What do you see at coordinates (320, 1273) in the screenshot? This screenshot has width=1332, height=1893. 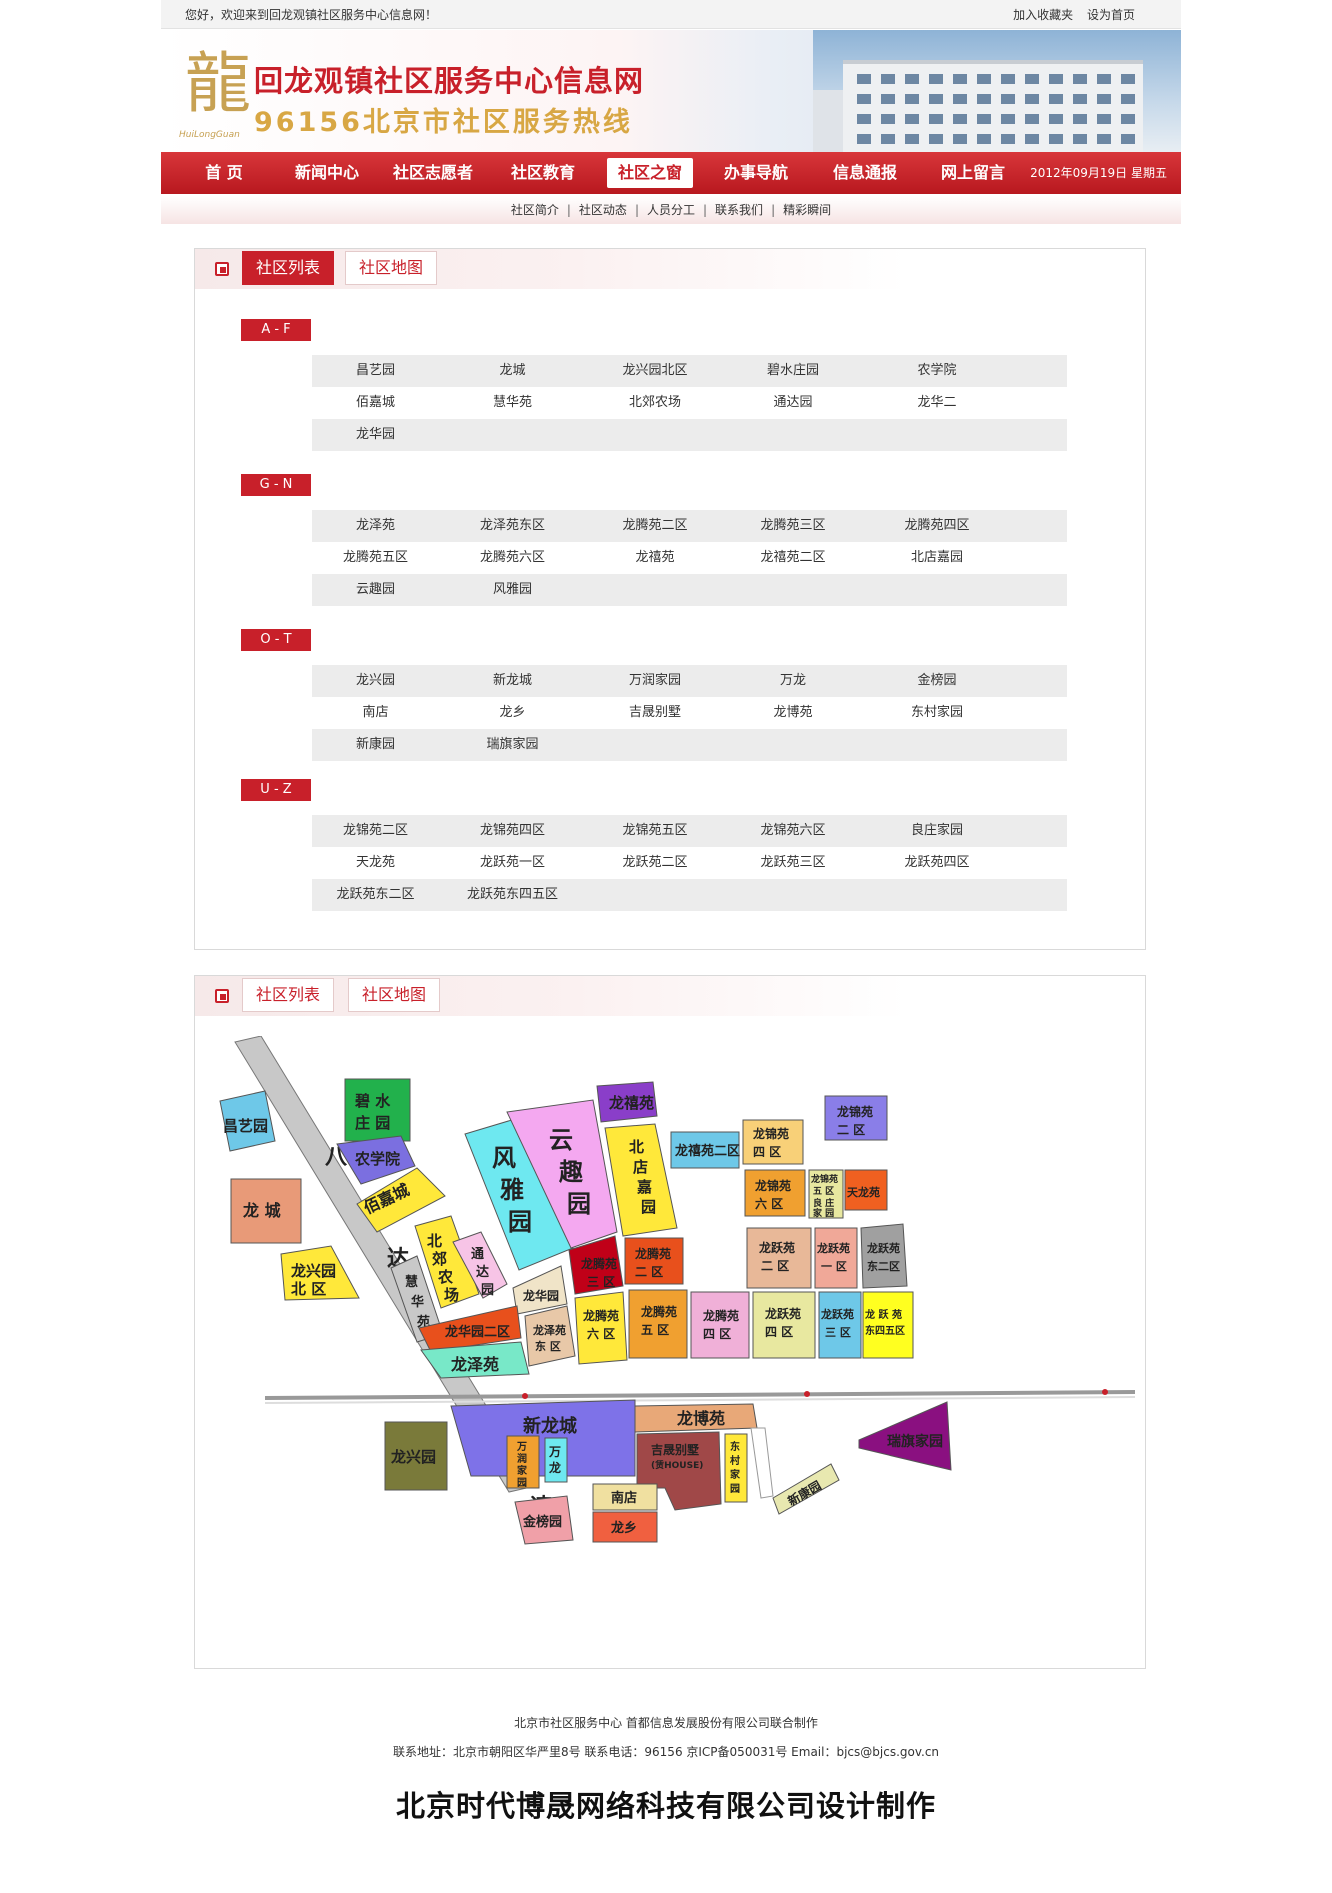 I see `area-longxingbei: 龙兴园 北 区` at bounding box center [320, 1273].